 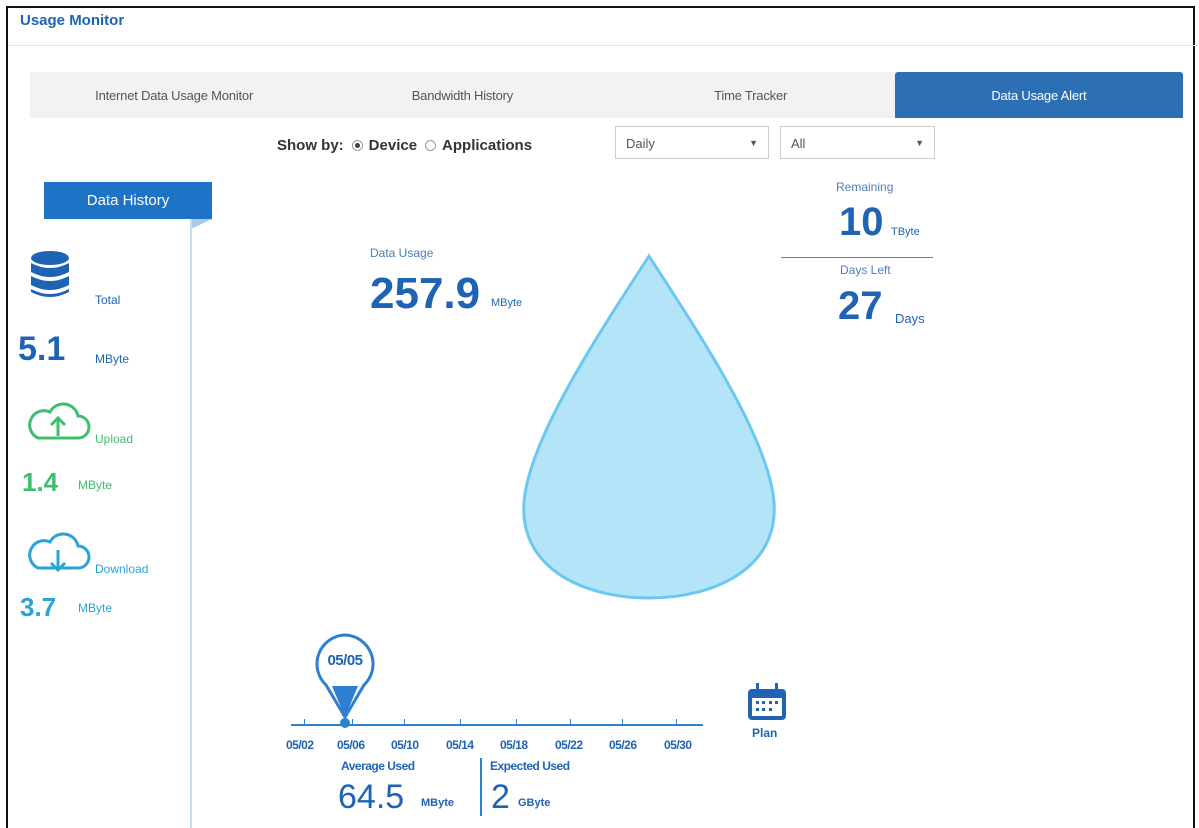 What do you see at coordinates (59, 552) in the screenshot?
I see `cloud-download-icon` at bounding box center [59, 552].